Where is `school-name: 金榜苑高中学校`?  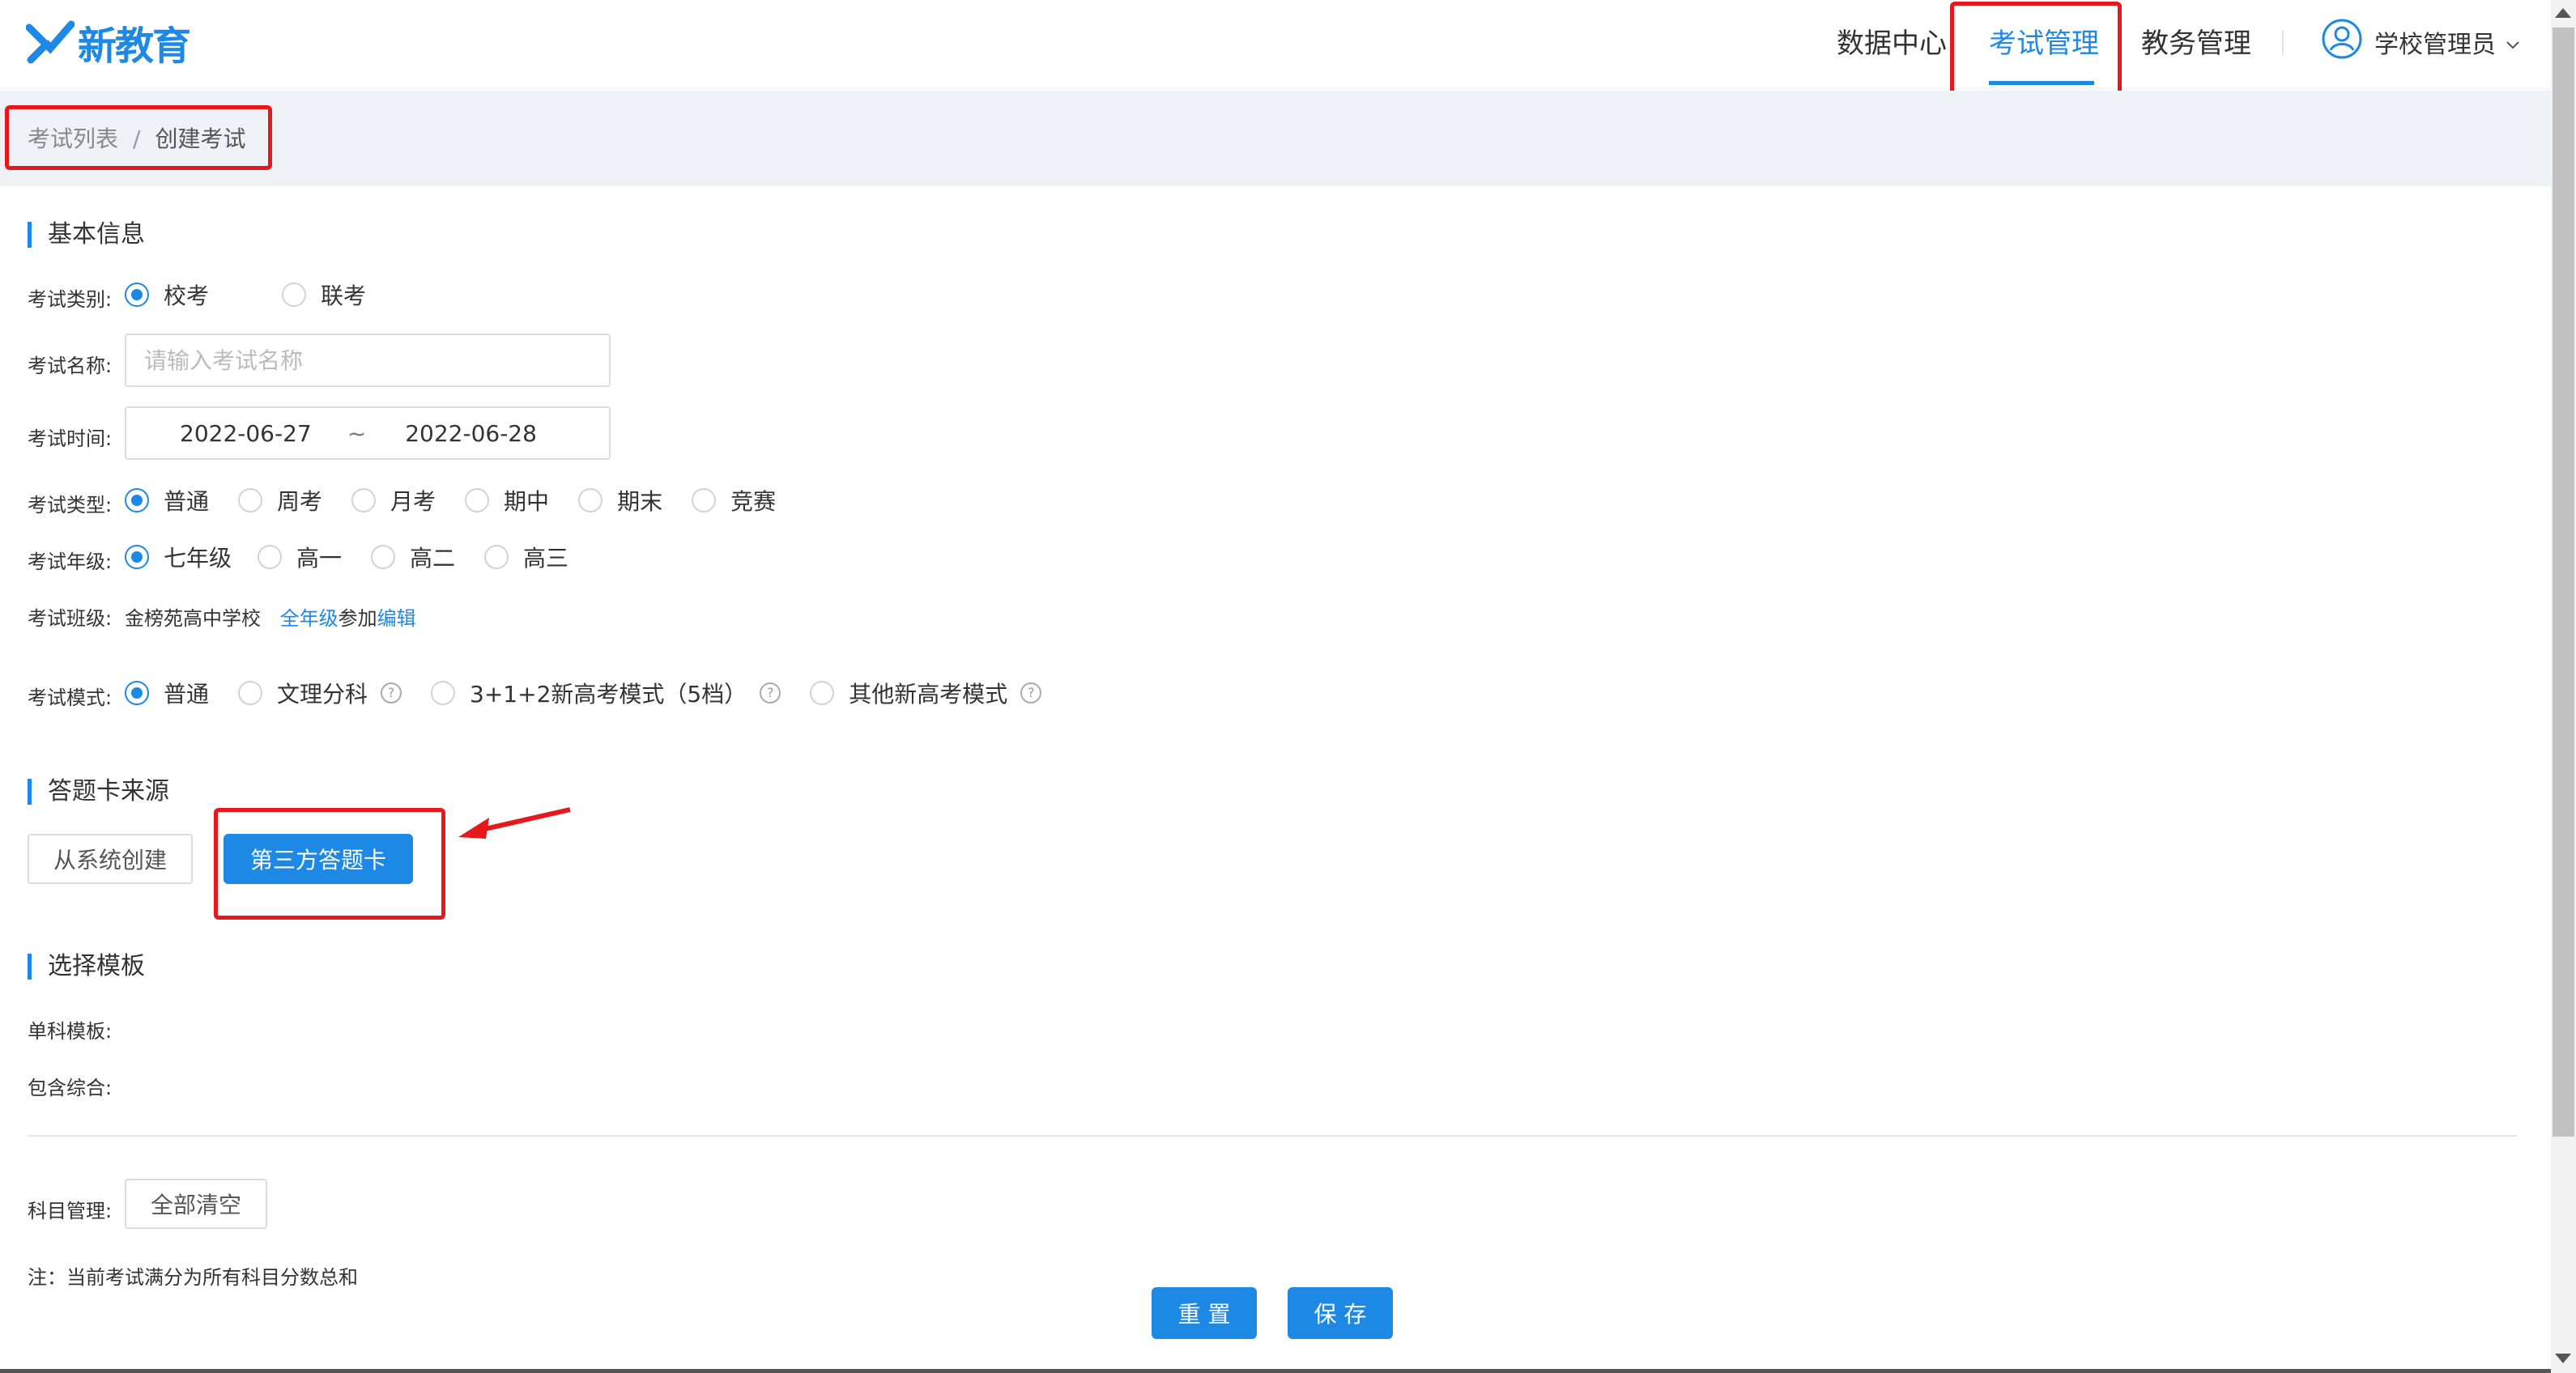 school-name: 金榜苑高中学校 is located at coordinates (193, 618).